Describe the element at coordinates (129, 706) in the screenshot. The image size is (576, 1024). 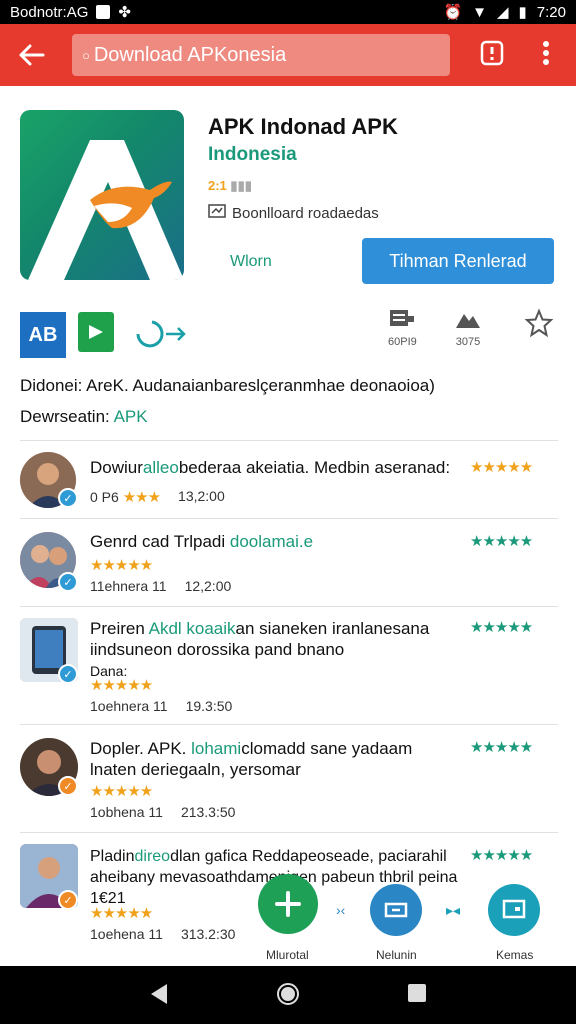
I see `review-author: 1oehnera 11` at that location.